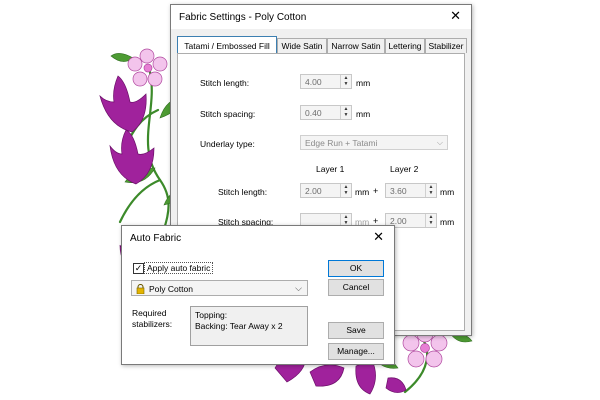 The width and height of the screenshot is (600, 400). What do you see at coordinates (447, 222) in the screenshot?
I see `layer2-stitch-spacing-unit: mm` at bounding box center [447, 222].